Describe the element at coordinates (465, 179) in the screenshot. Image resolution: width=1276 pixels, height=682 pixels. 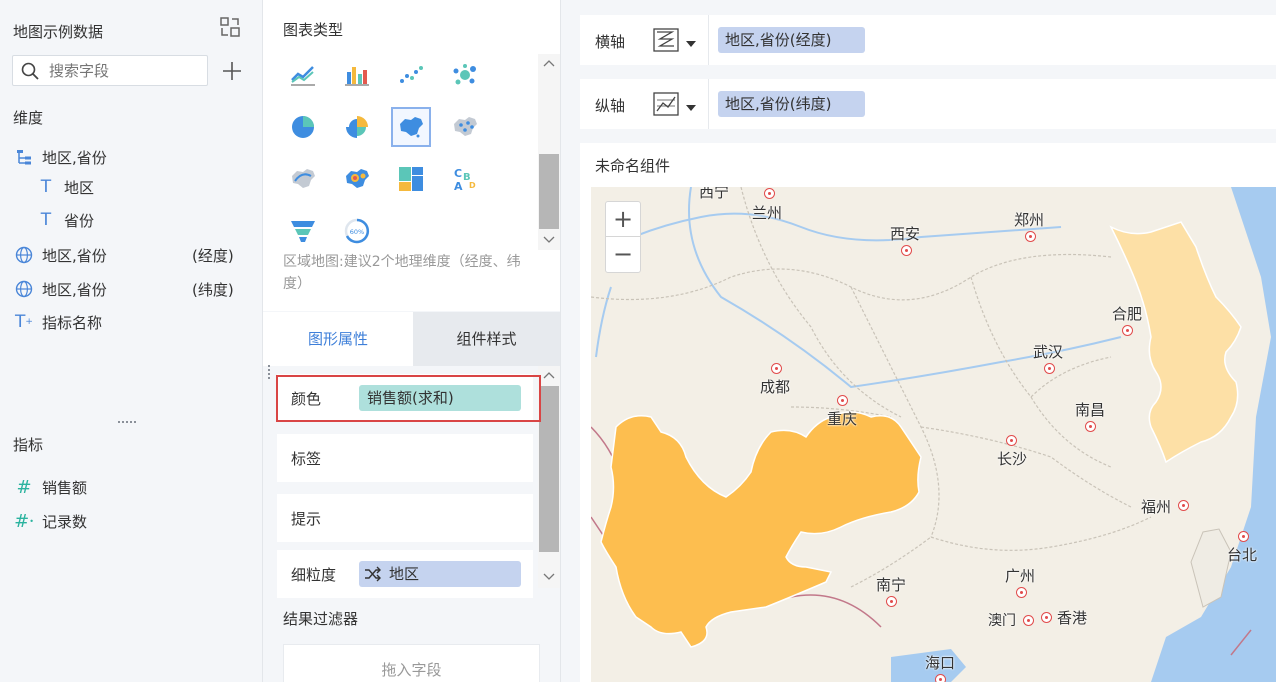
I see `word-cloud-icon: CBAD` at that location.